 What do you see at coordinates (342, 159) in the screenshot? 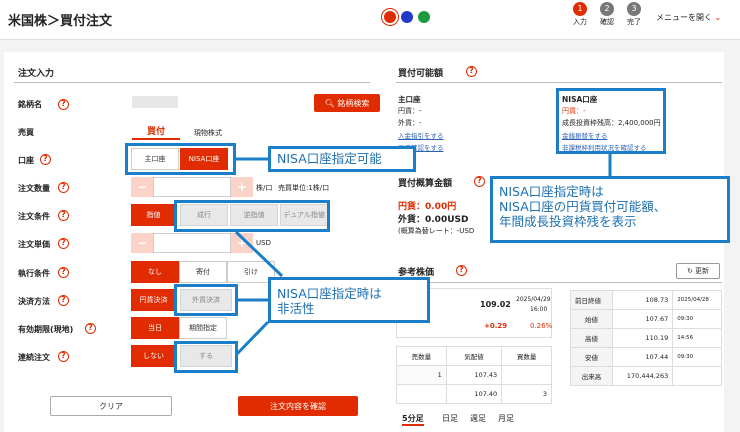
I see `callout-text-account: NISA口座指定可能` at bounding box center [342, 159].